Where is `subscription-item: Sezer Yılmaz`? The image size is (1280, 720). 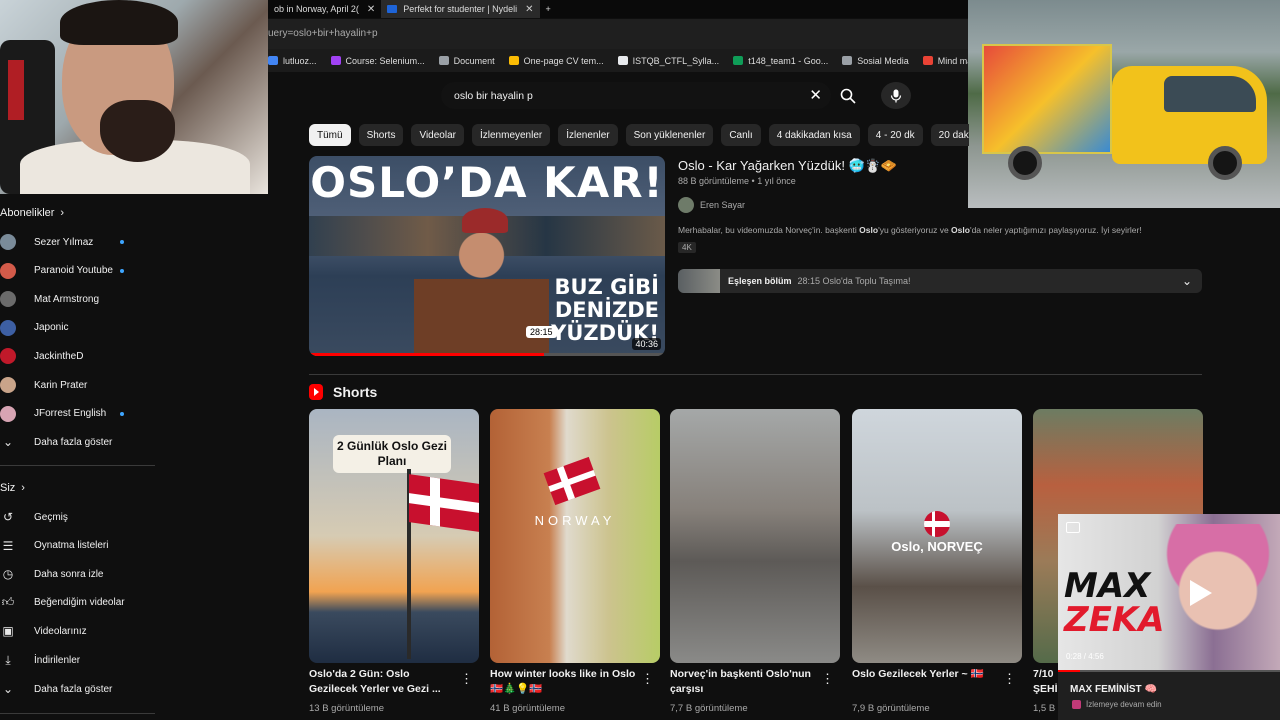
subscription-item: Sezer Yılmaz is located at coordinates (75, 242).